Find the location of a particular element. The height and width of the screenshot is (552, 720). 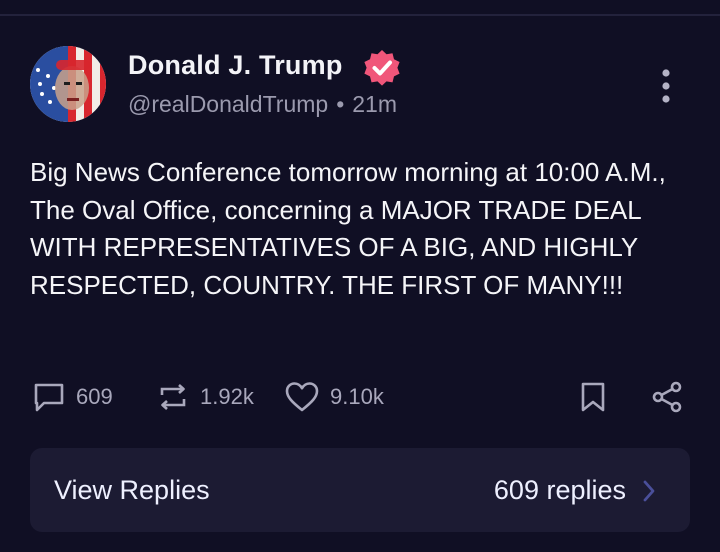

author-handle: @realDonaldTrump is located at coordinates (228, 104).